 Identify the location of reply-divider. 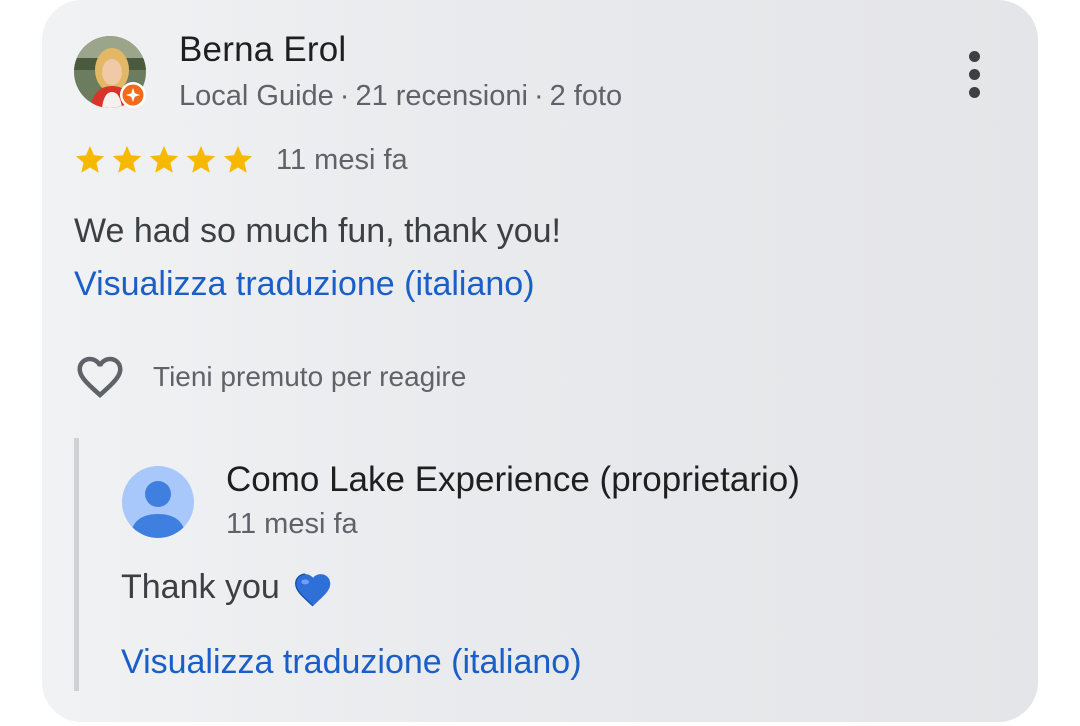
(76, 564).